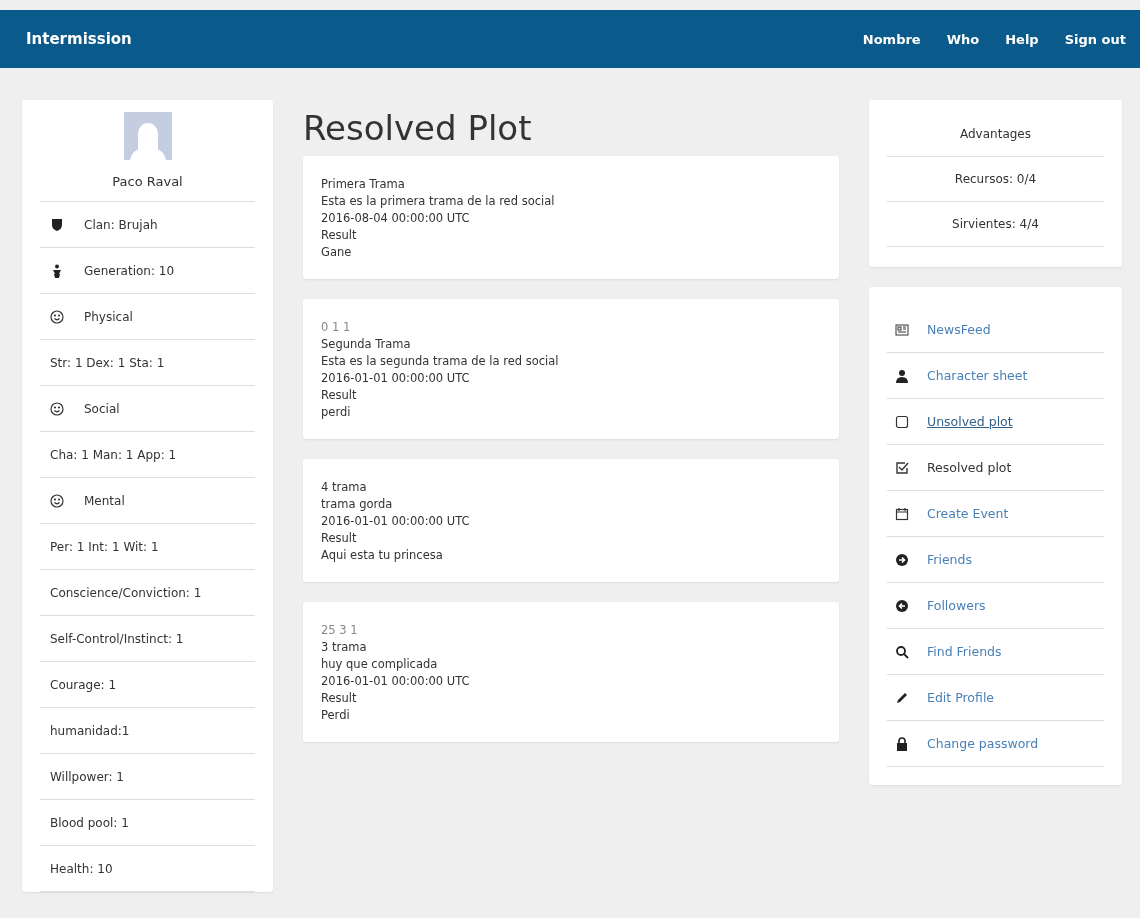 This screenshot has width=1140, height=918. Describe the element at coordinates (891, 39) in the screenshot. I see `nav-link: Nombre` at that location.